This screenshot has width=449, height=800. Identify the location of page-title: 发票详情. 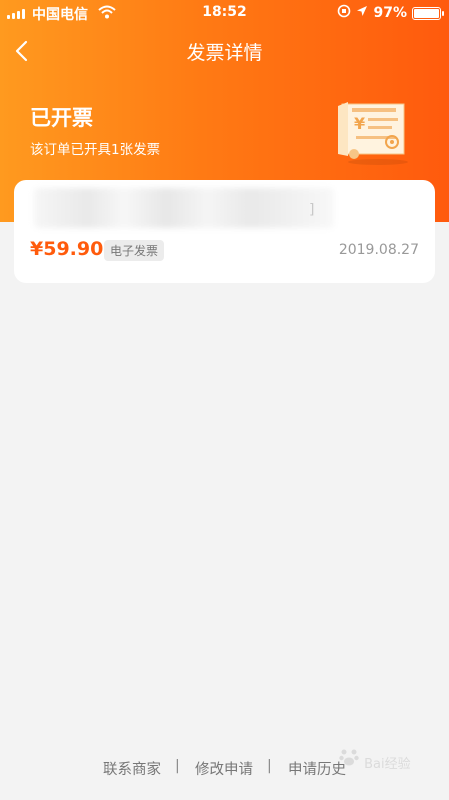
(224, 53).